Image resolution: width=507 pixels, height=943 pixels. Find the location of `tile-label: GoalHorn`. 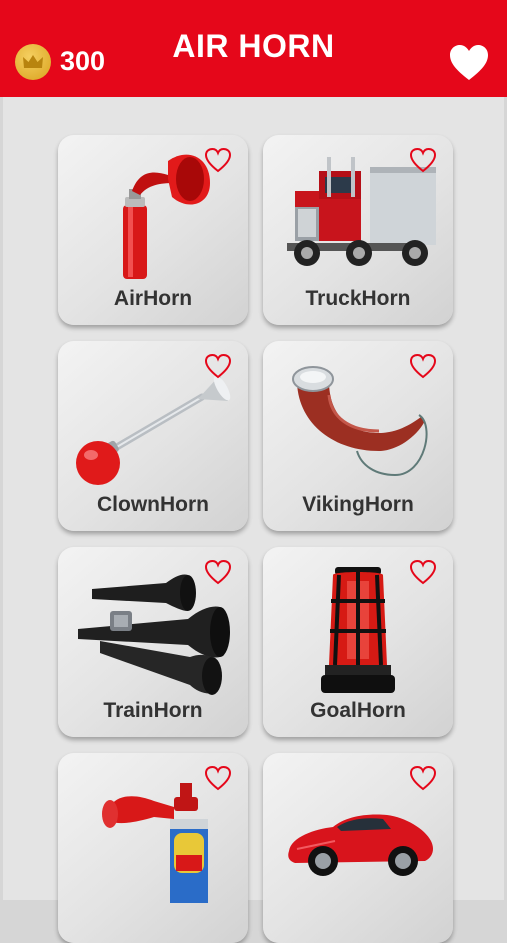

tile-label: GoalHorn is located at coordinates (358, 710).